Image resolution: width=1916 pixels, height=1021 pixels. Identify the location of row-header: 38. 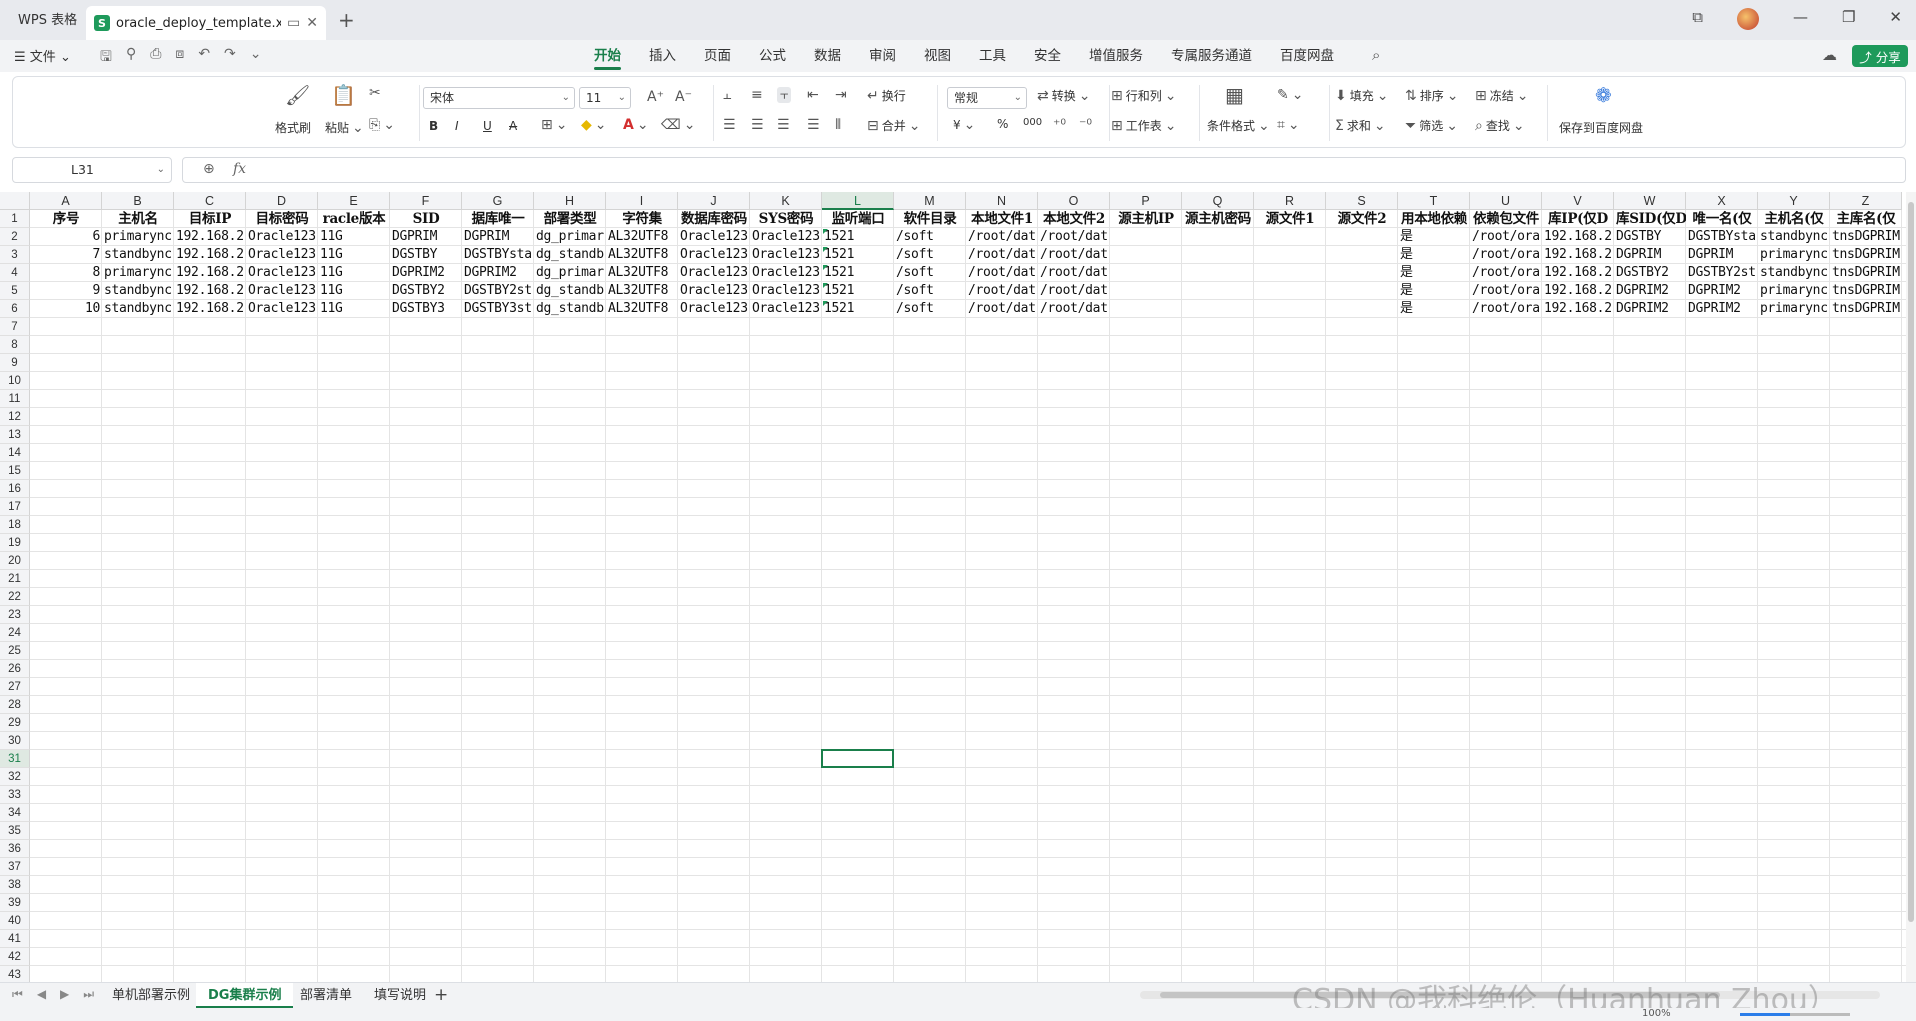
(15, 885).